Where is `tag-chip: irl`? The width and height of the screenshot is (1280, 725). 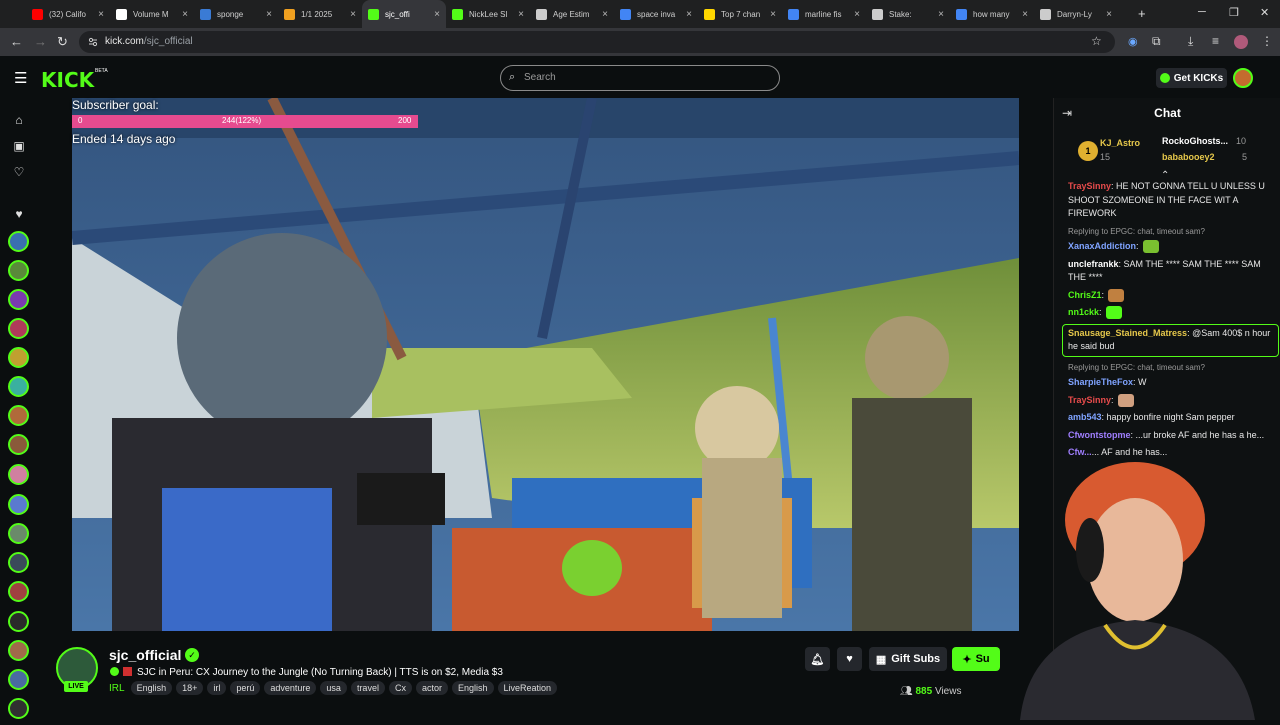
tag-chip: irl is located at coordinates (217, 688).